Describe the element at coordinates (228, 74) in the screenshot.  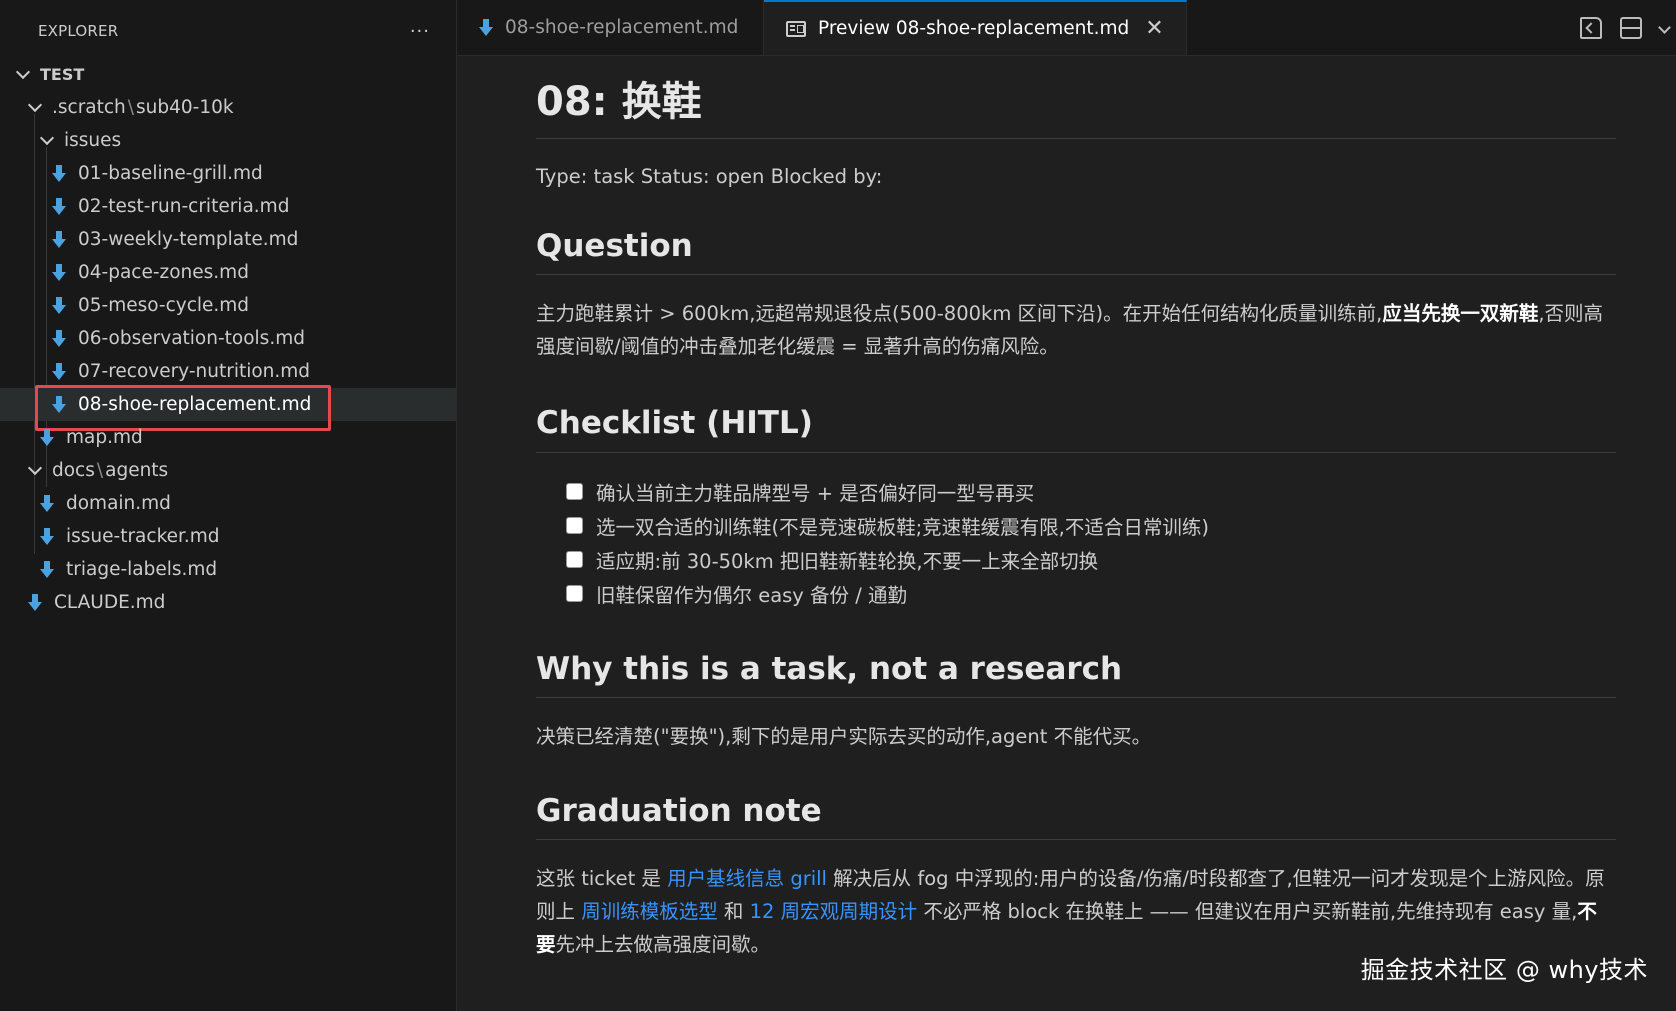
I see `tree-root-test: TEST` at that location.